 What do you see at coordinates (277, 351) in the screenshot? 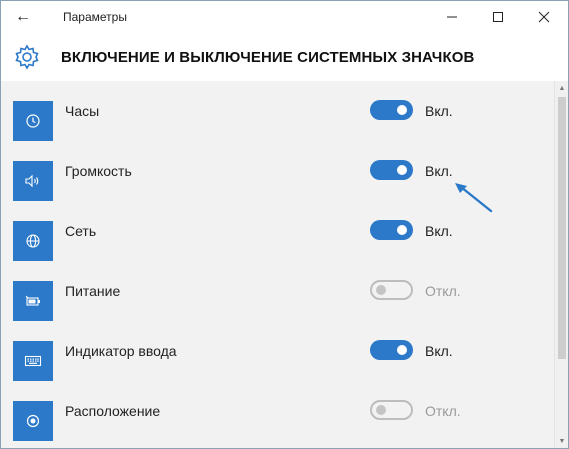
I see `setting-row-input-indicator: Индикатор ввода Вкл.` at bounding box center [277, 351].